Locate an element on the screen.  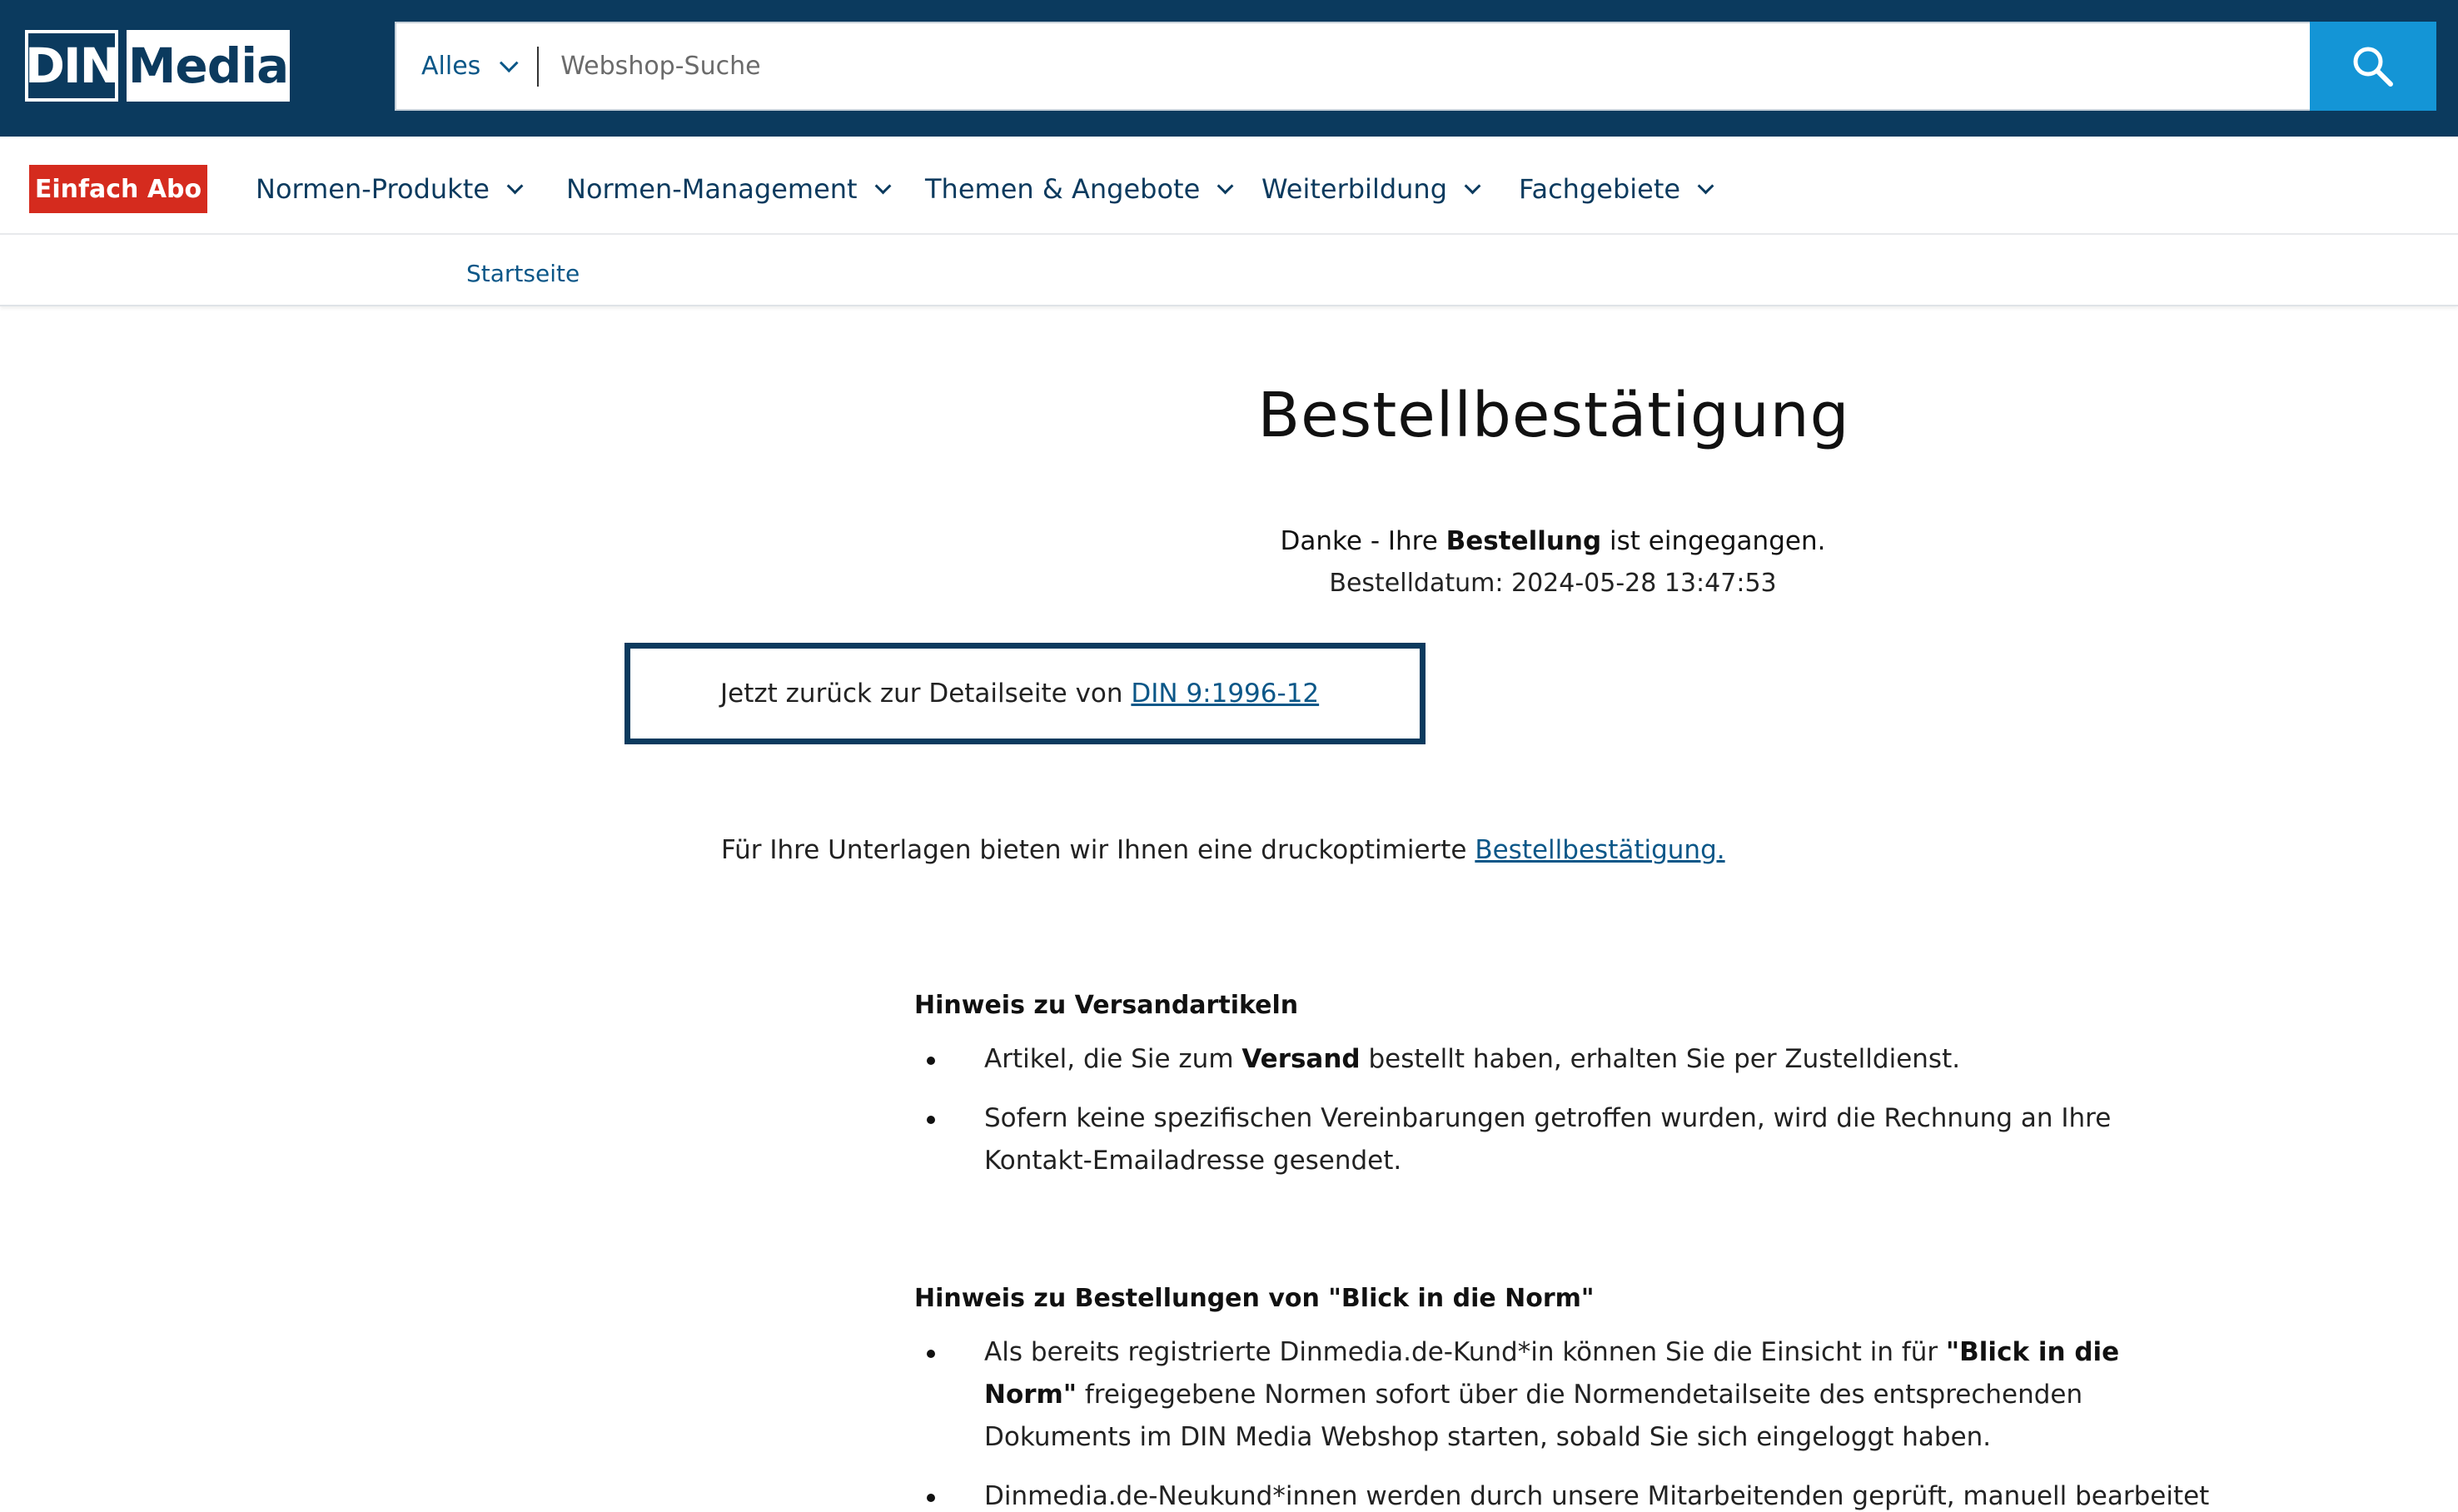
nav-item-label: Weiterbildung is located at coordinates (1354, 189).